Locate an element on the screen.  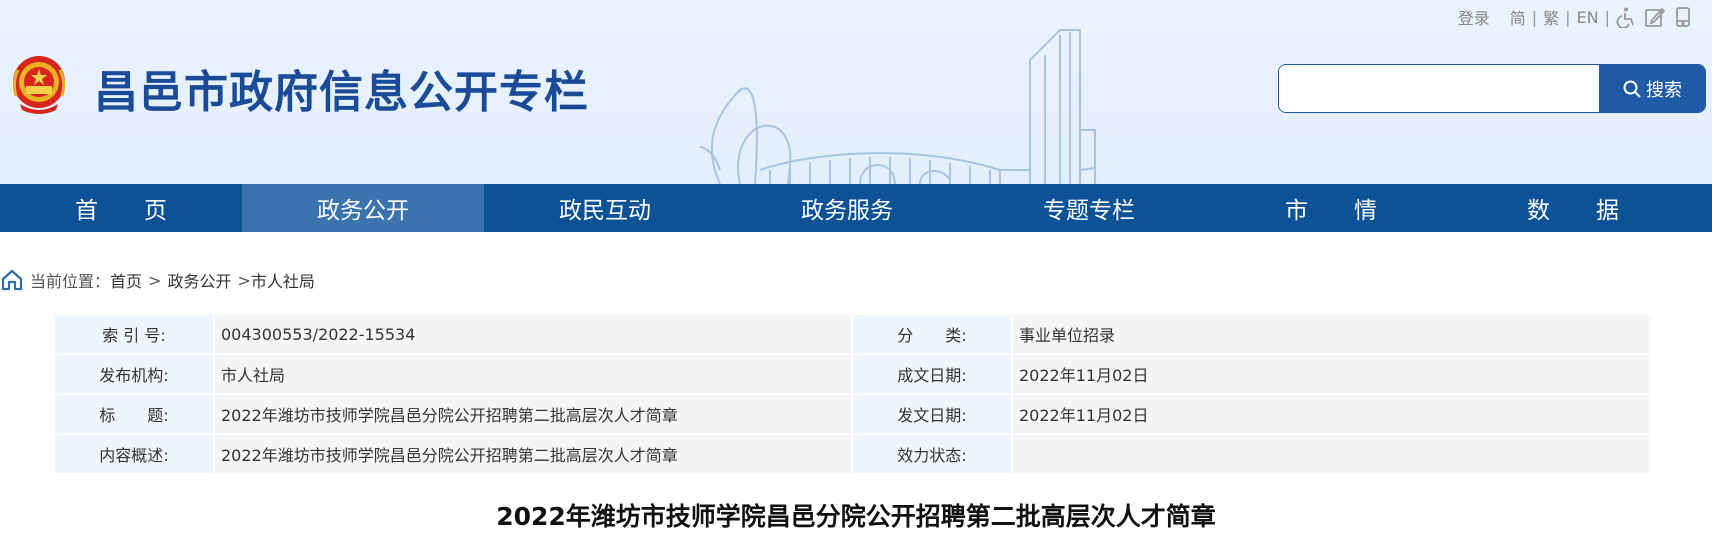
breadcrumb-current: 市人社局 is located at coordinates (283, 280).